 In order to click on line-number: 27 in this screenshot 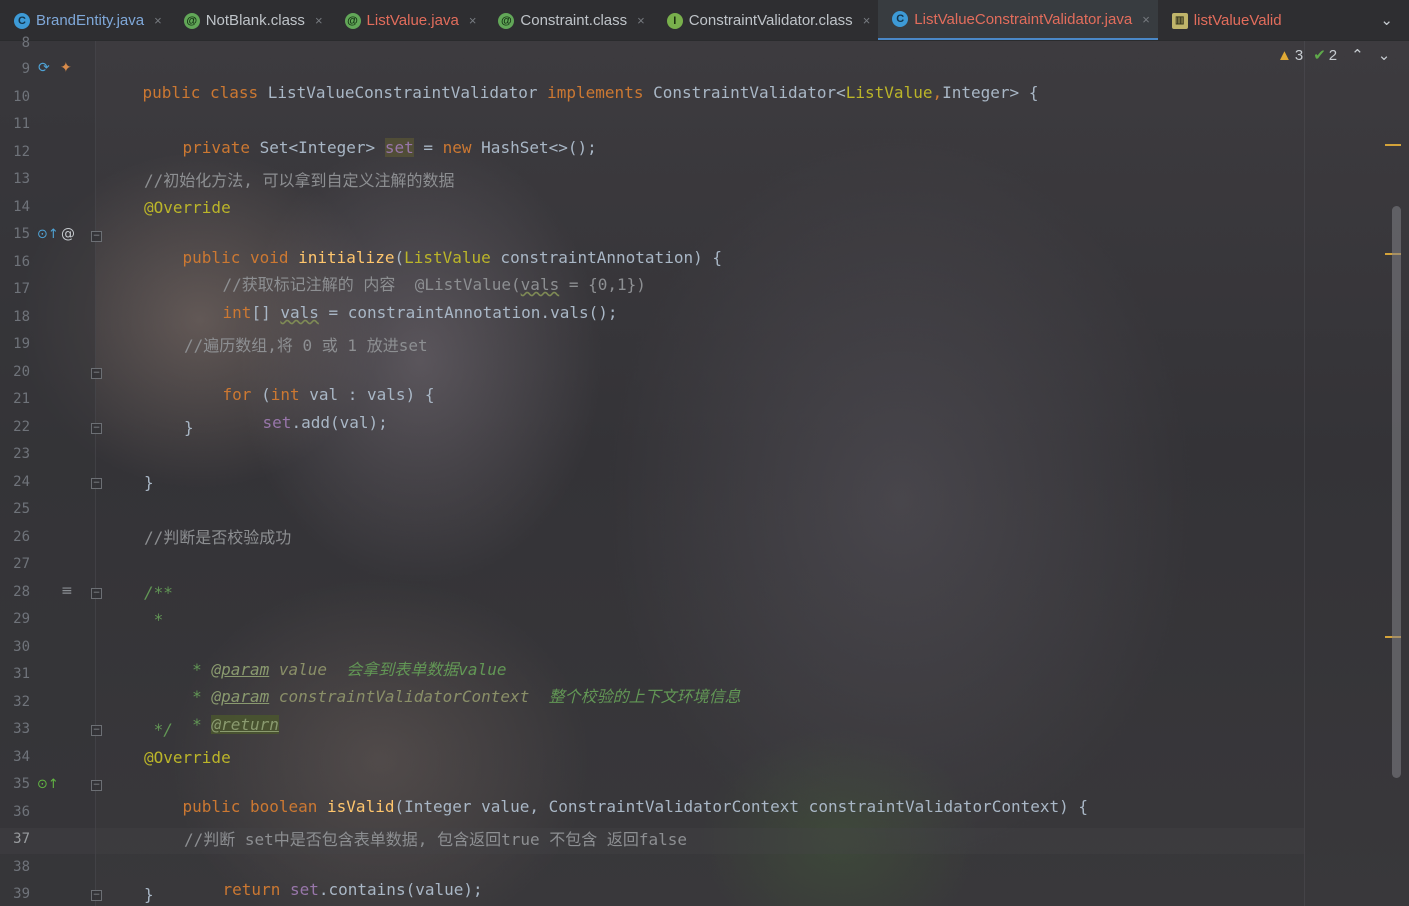, I will do `click(21, 564)`.